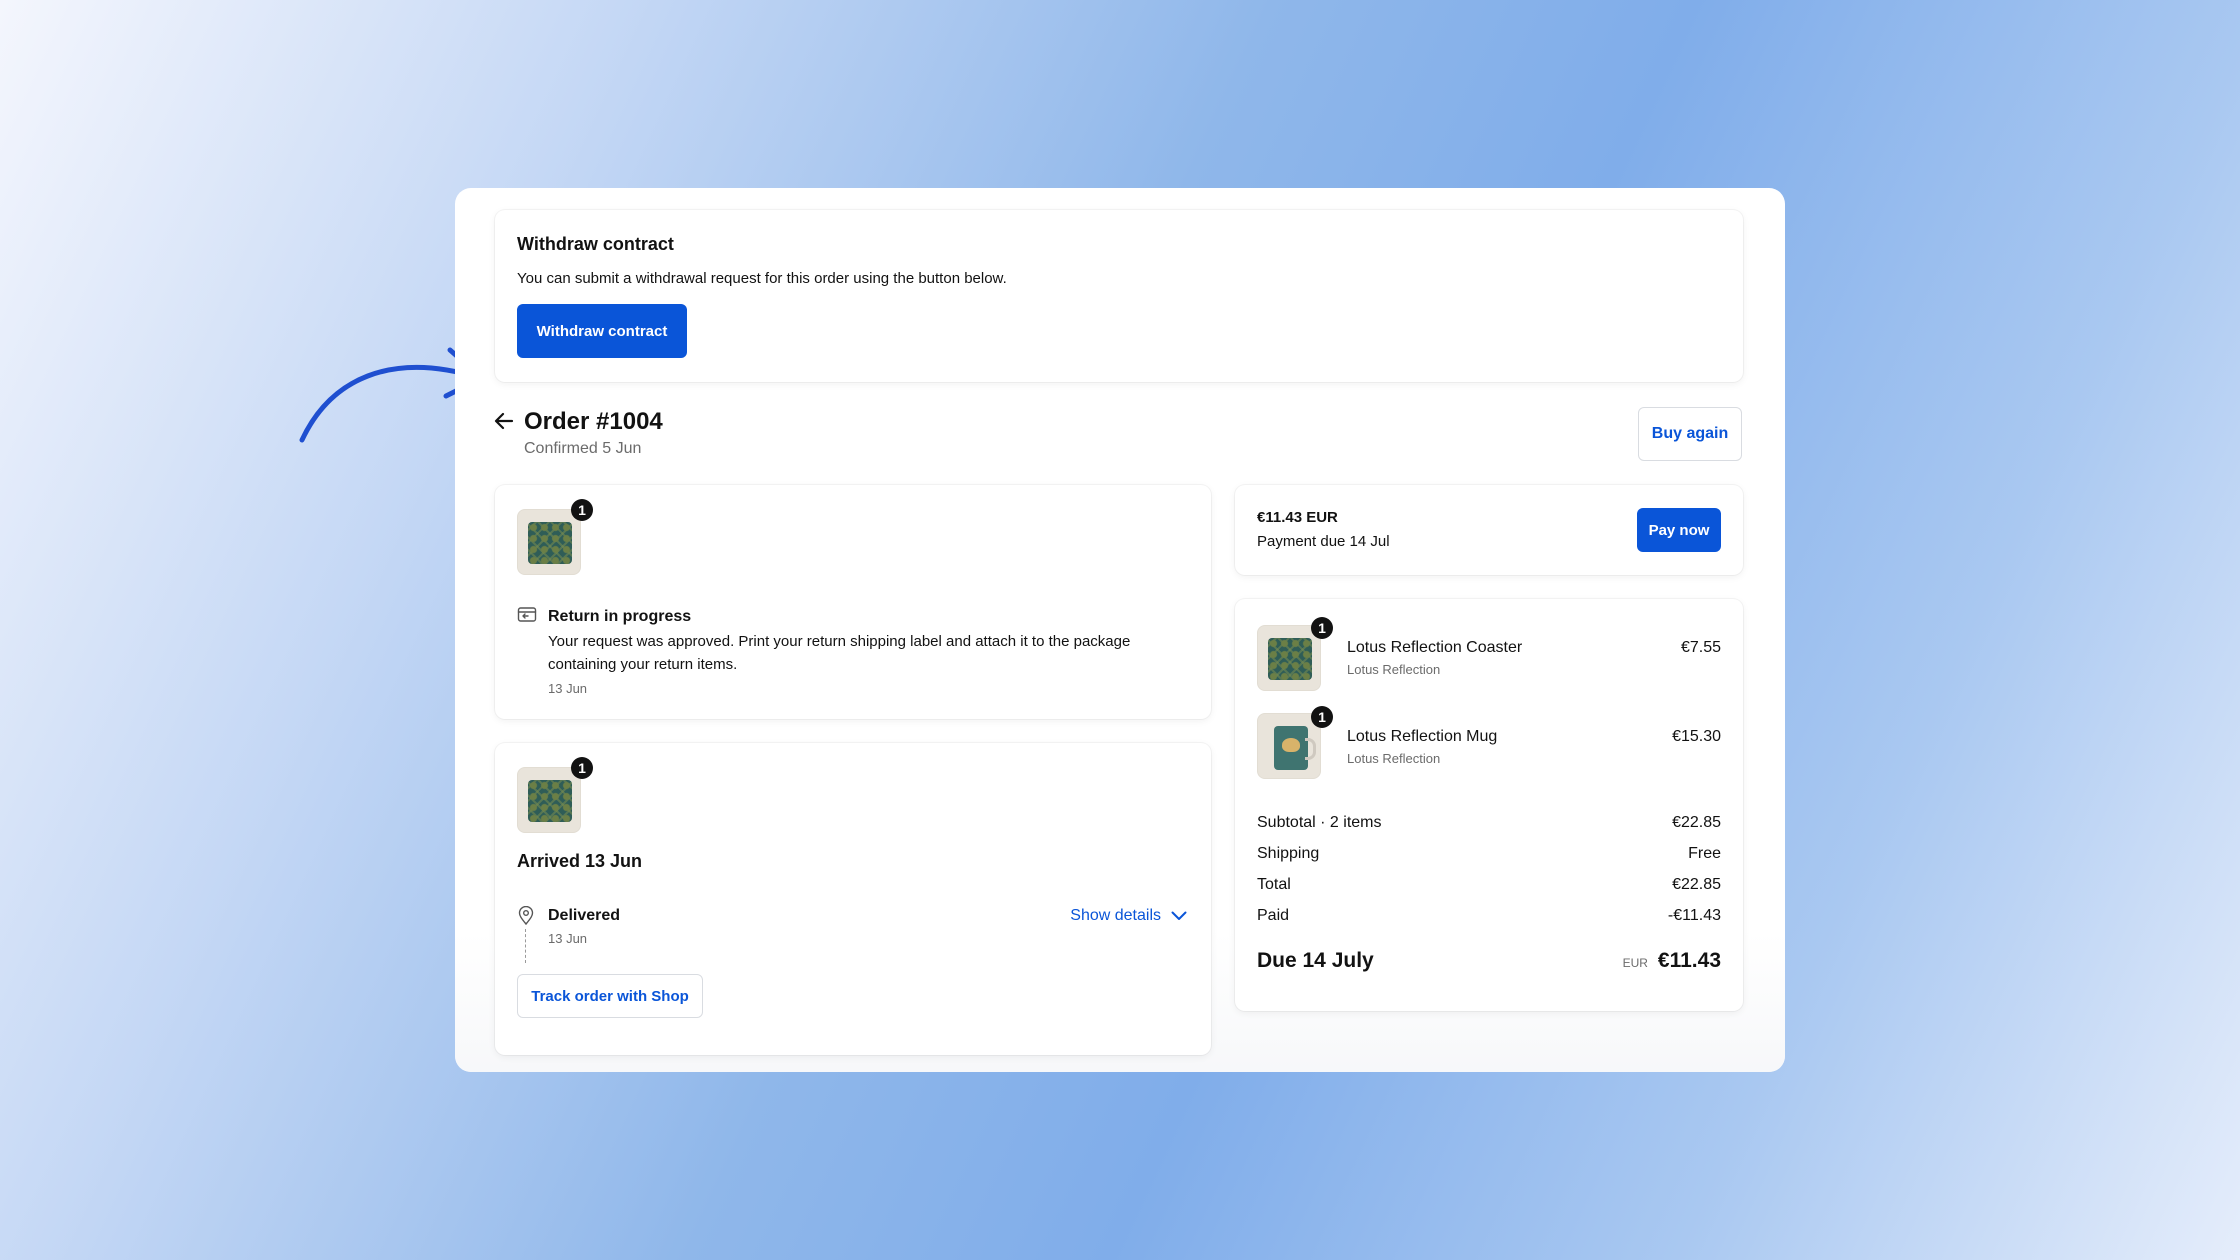  I want to click on due-row: Due 14 July EUR €11.43, so click(1489, 961).